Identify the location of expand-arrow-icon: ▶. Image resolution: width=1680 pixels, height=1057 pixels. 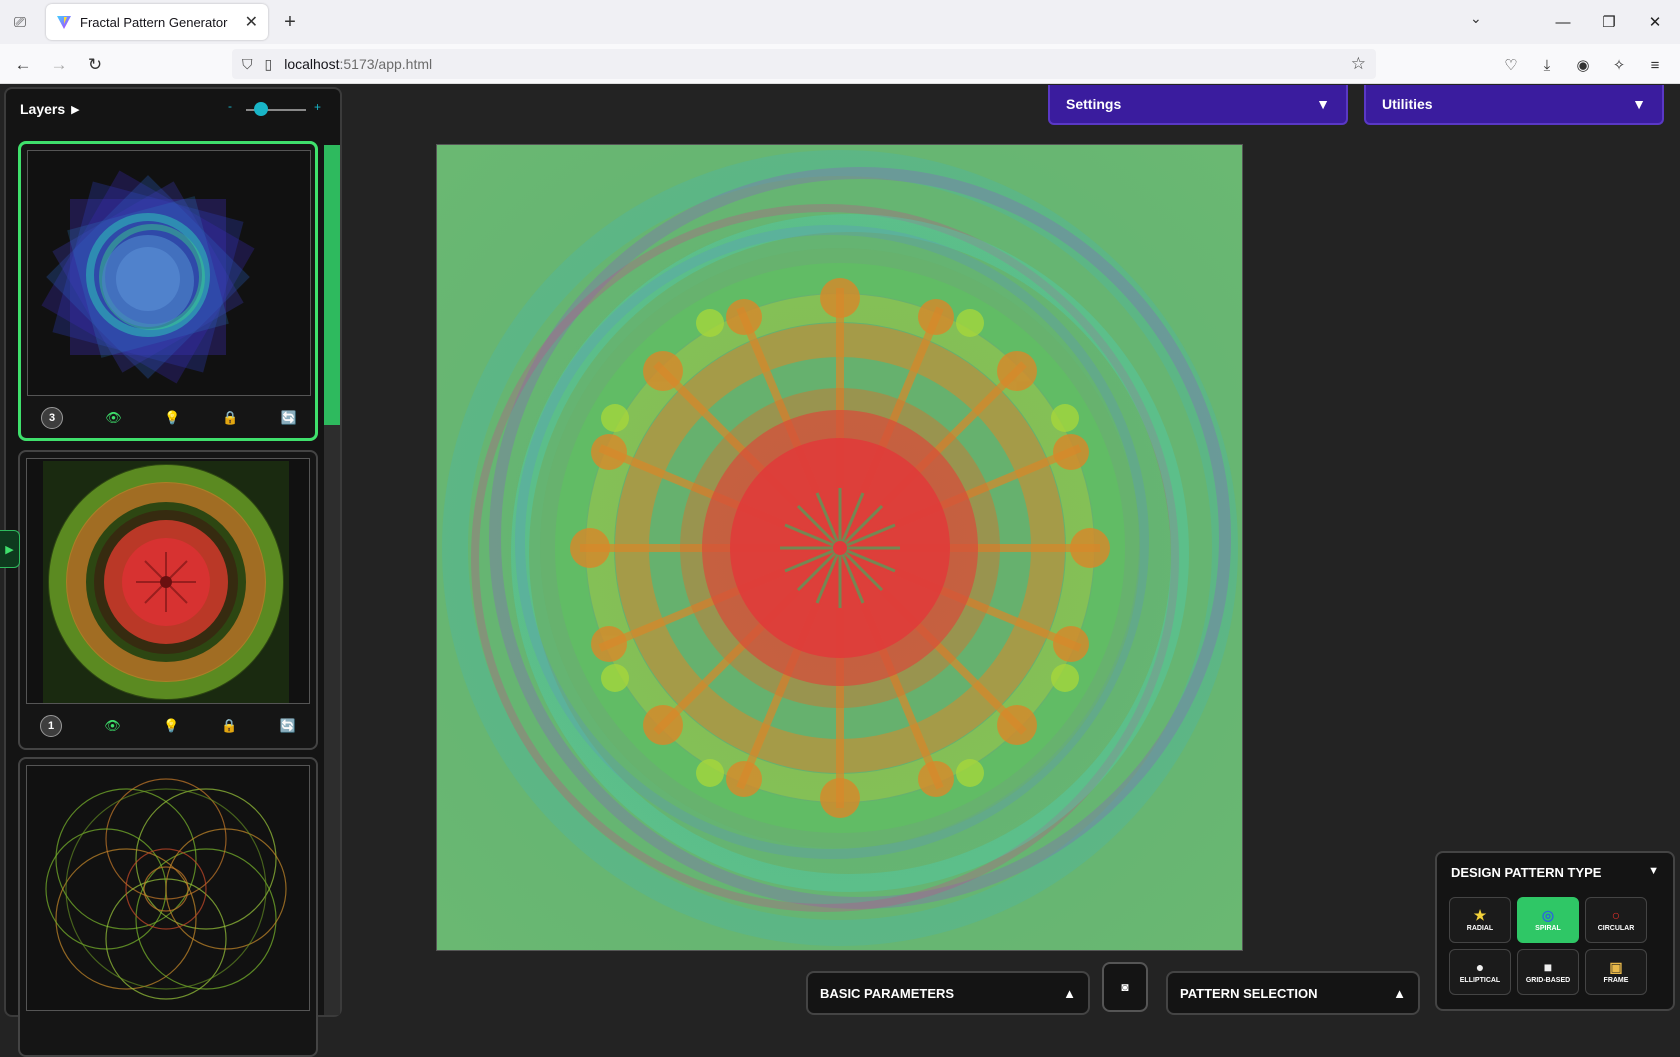
(75, 109).